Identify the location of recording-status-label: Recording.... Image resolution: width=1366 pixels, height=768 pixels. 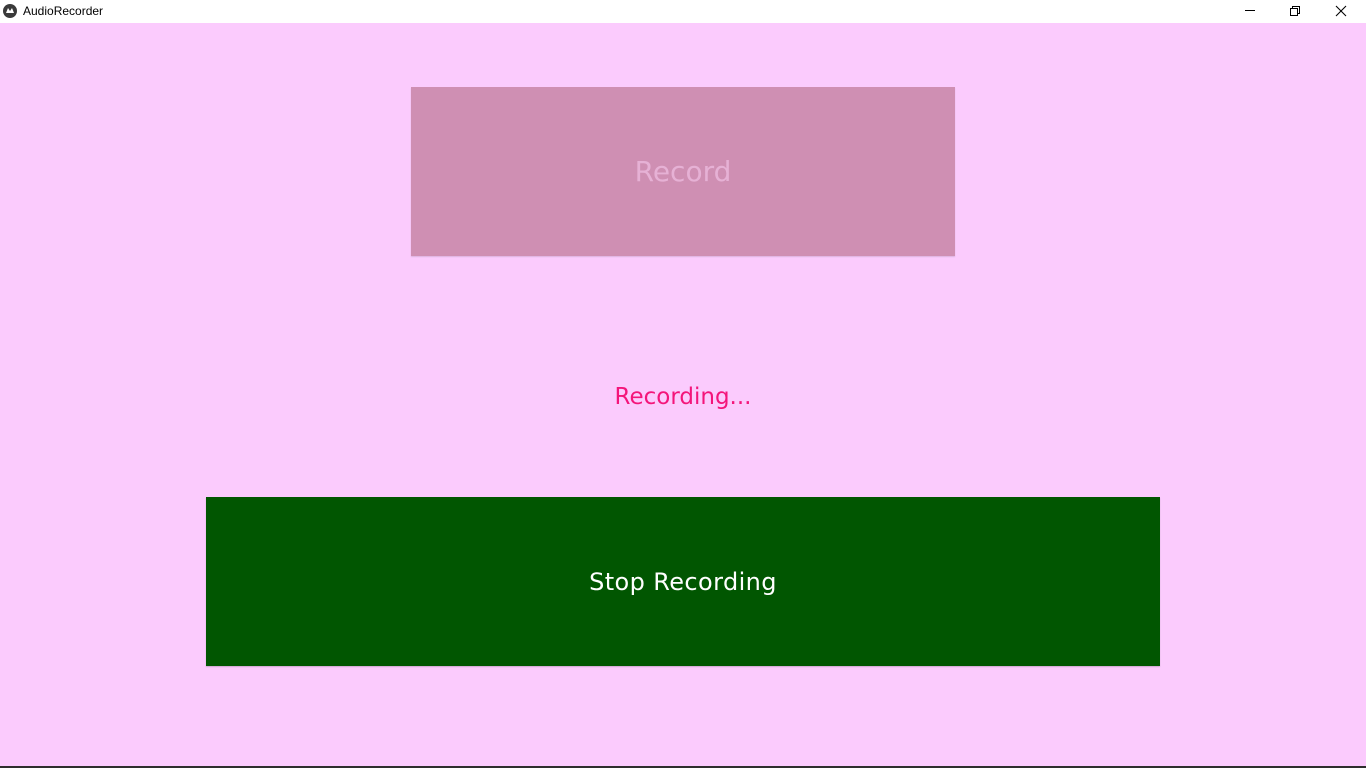
(683, 397).